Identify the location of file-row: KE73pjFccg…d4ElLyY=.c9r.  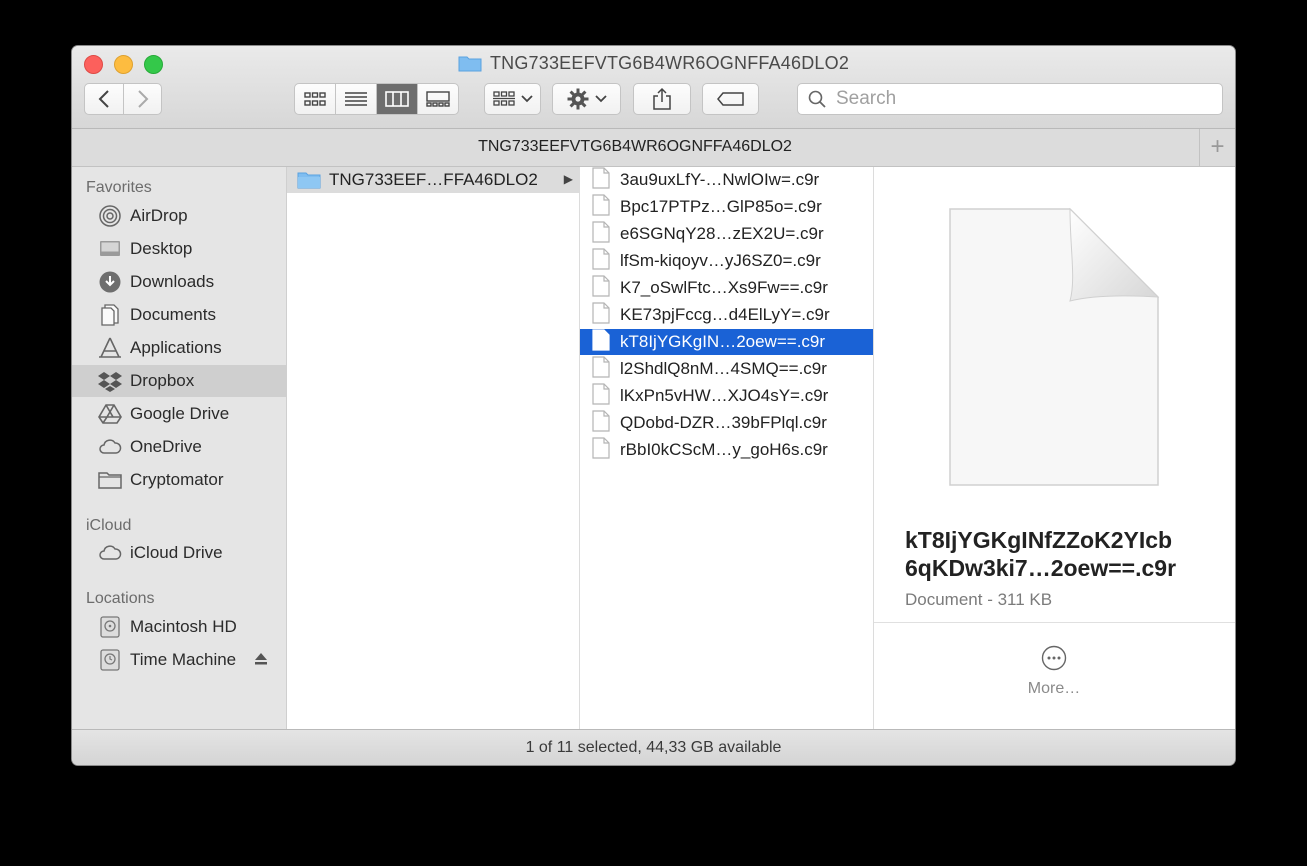
(726, 315).